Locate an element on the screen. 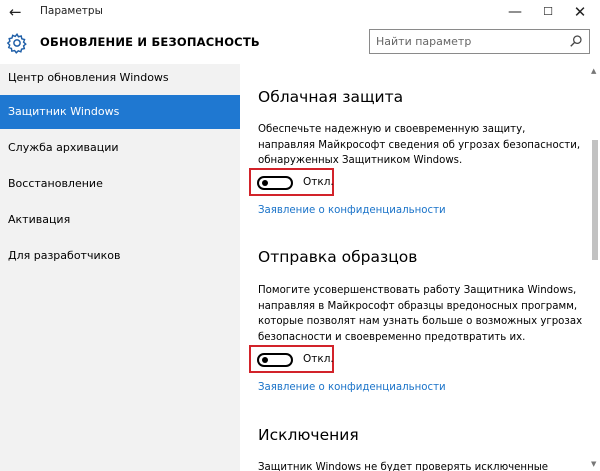 Image resolution: width=600 pixels, height=471 pixels. close-button: ✕ is located at coordinates (580, 12).